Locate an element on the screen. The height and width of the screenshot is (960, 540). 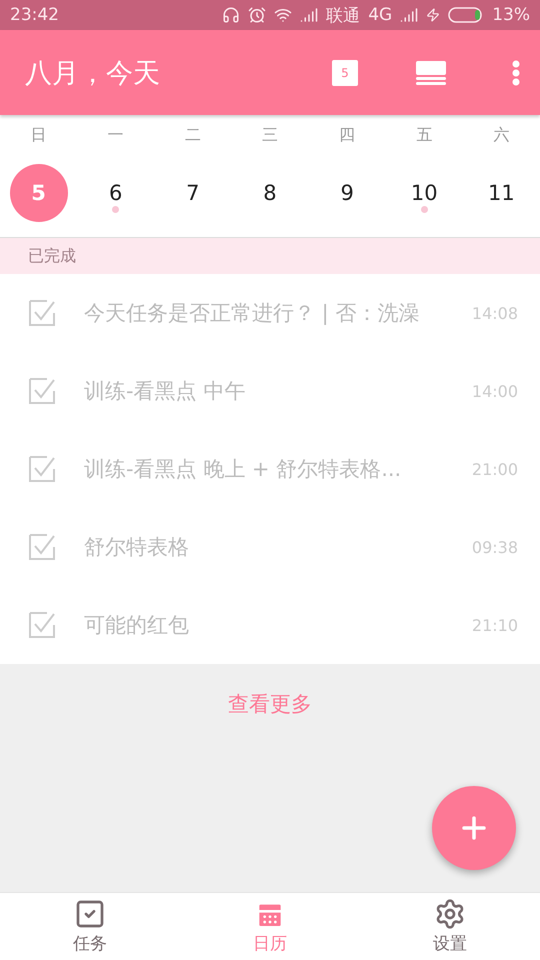
wifi-icon is located at coordinates (283, 15).